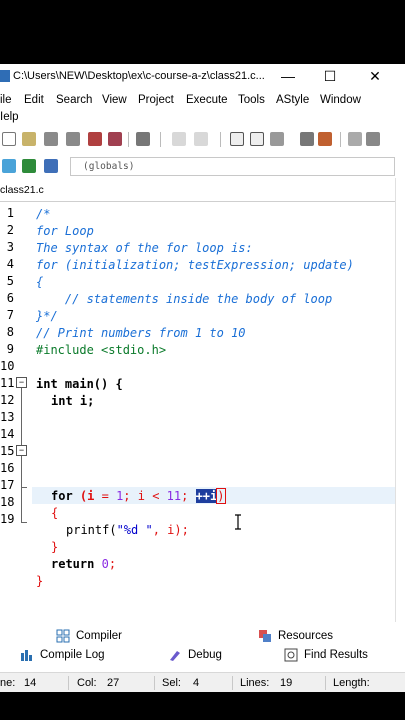 The height and width of the screenshot is (720, 405). What do you see at coordinates (90, 384) in the screenshot?
I see `code-text: main() {` at bounding box center [90, 384].